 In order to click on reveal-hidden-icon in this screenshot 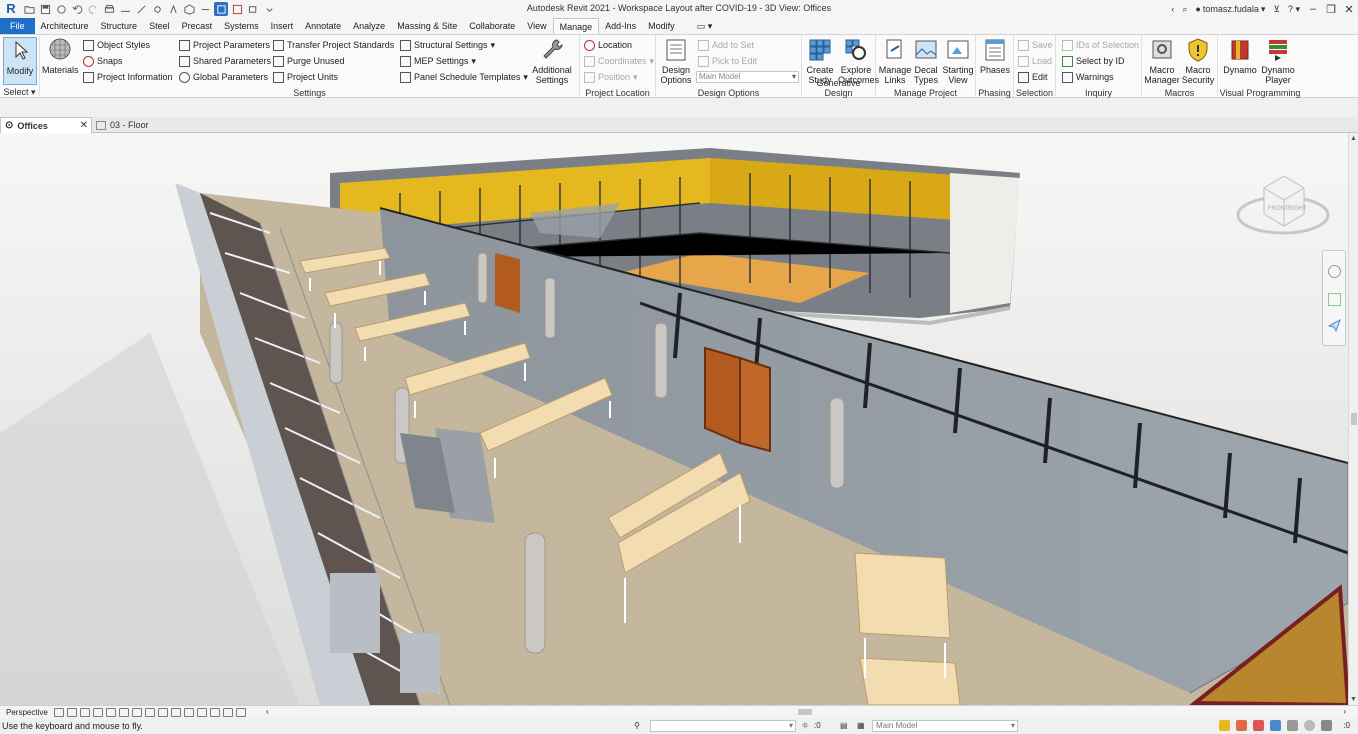, I will do `click(175, 712)`.